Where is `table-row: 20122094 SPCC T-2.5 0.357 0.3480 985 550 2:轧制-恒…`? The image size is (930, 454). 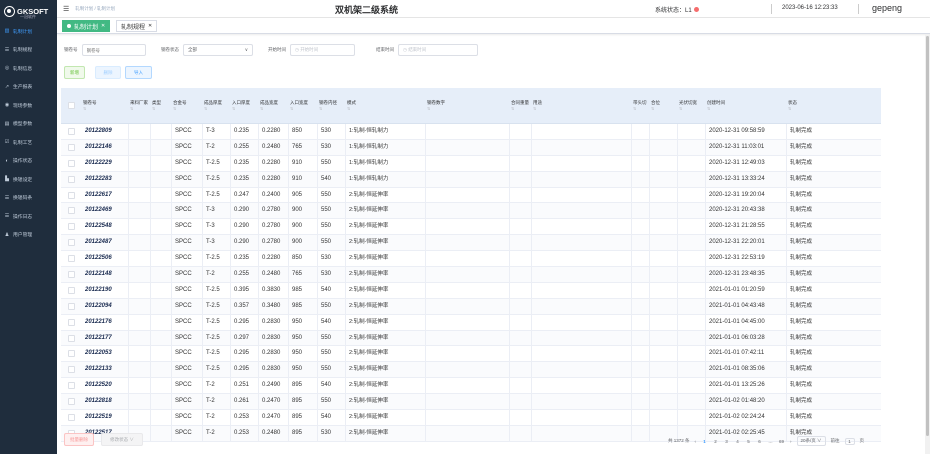
table-row: 20122094 SPCC T-2.5 0.357 0.3480 985 550 2:轧制-恒… is located at coordinates (471, 306).